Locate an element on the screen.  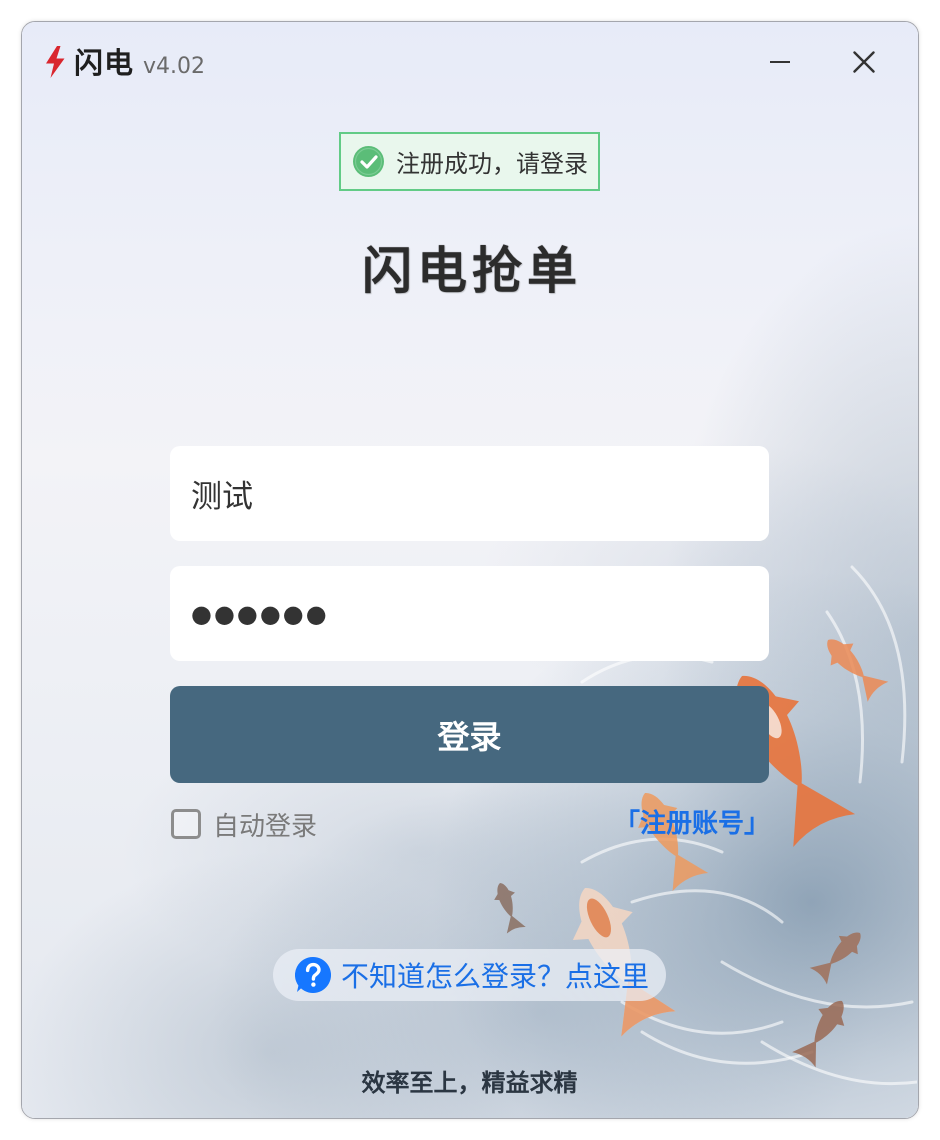
login-help-link: 不知道怎么登录？点这里 is located at coordinates (469, 975).